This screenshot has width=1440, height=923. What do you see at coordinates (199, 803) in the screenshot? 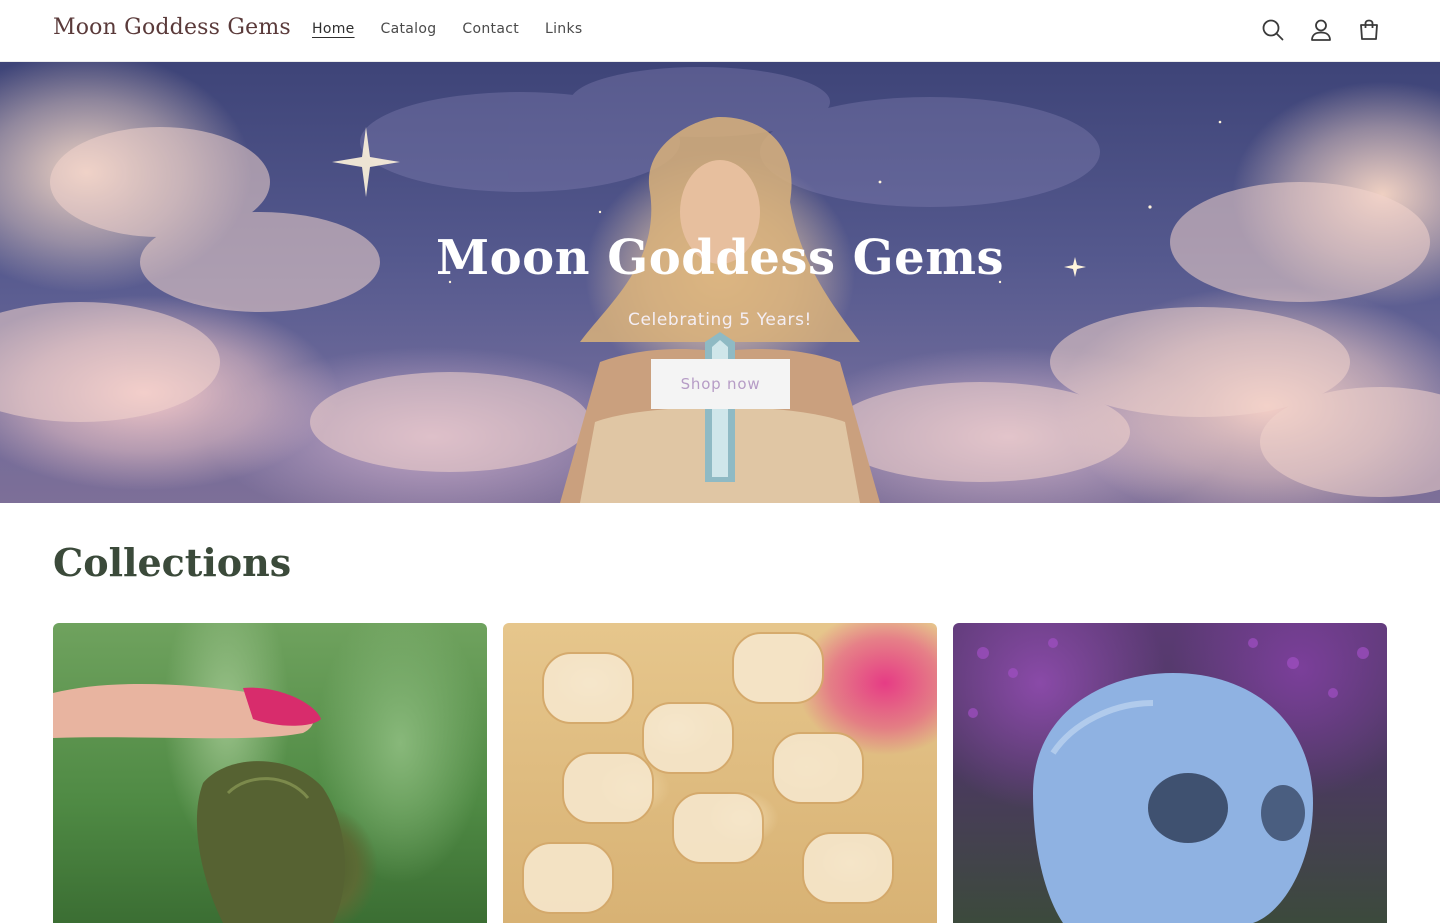
I see `moldavite-image` at bounding box center [199, 803].